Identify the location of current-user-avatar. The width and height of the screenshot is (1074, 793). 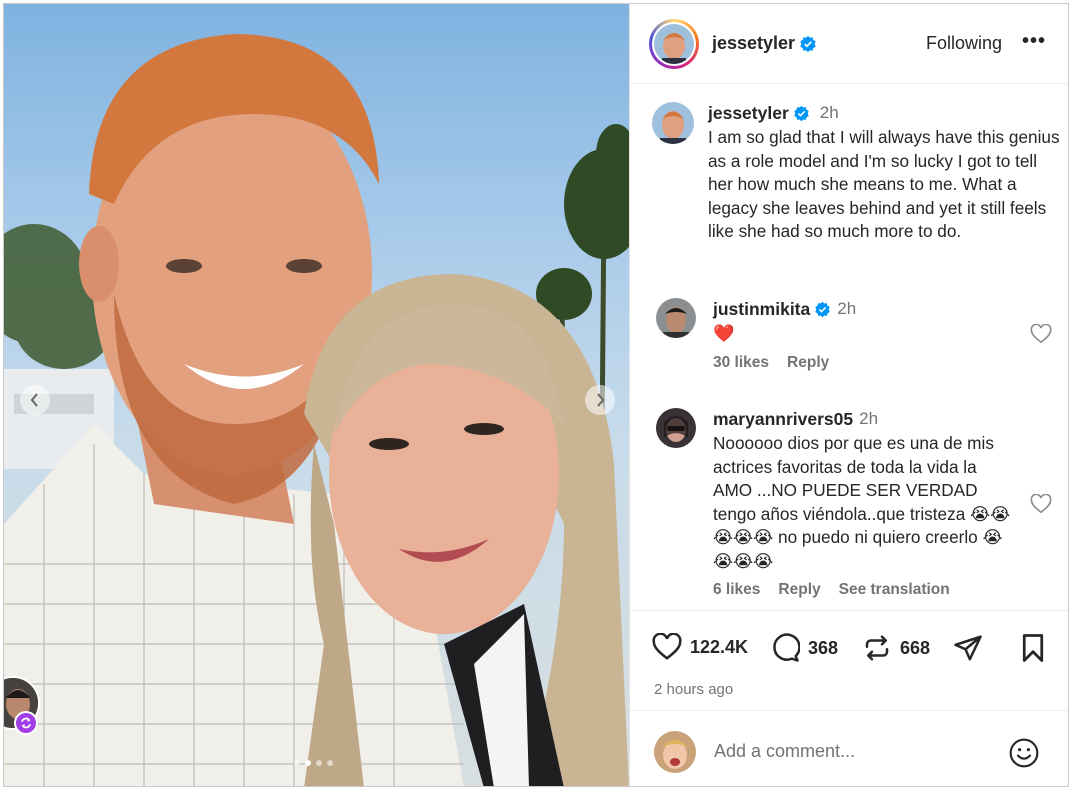
(675, 752).